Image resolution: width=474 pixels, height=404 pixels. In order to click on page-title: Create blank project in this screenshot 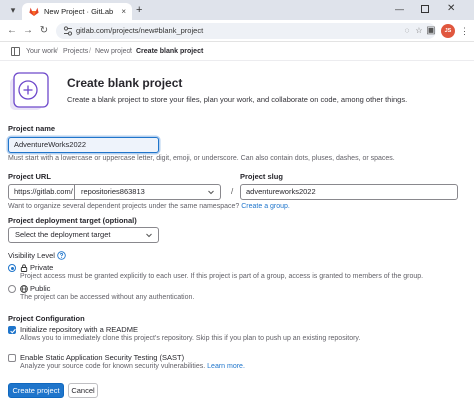, I will do `click(125, 83)`.